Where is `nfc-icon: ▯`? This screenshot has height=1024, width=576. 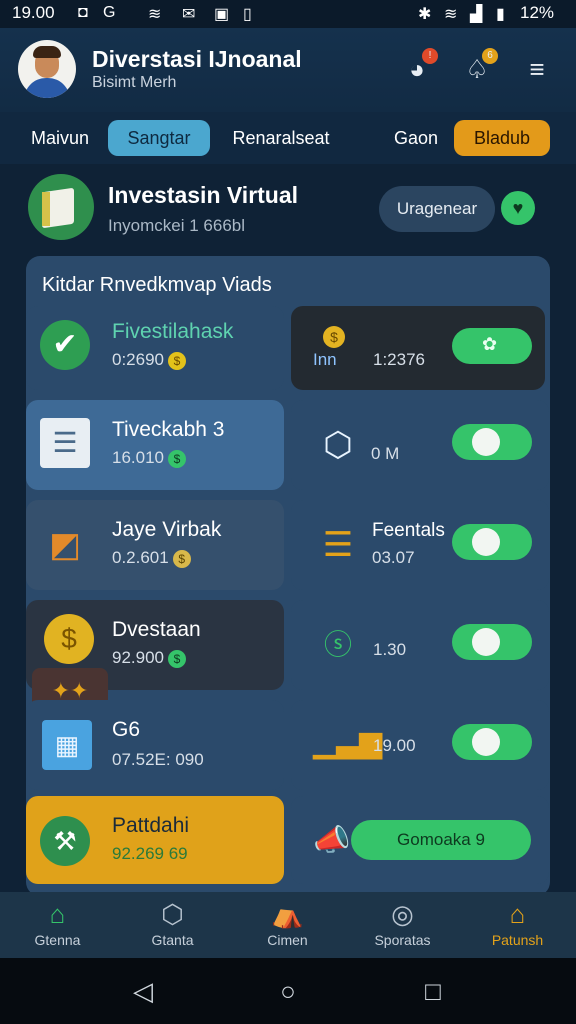
nfc-icon: ▯ is located at coordinates (247, 14).